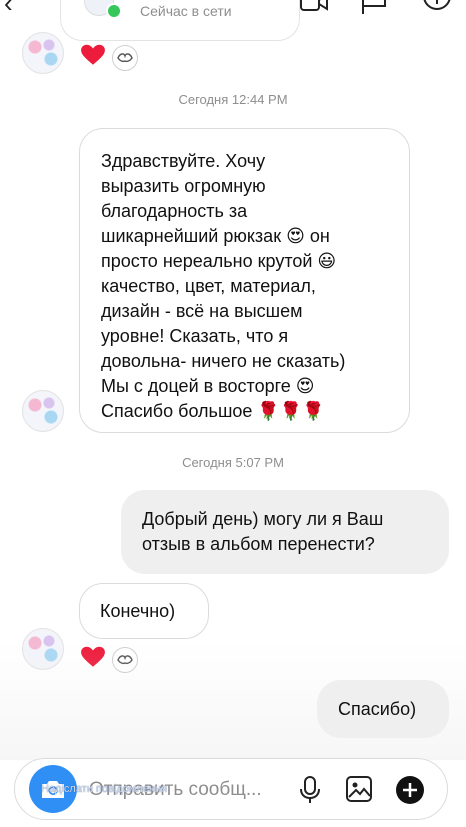 The width and height of the screenshot is (466, 827). I want to click on message-line: Спасибо большое 🌹🌹🌹, so click(213, 411).